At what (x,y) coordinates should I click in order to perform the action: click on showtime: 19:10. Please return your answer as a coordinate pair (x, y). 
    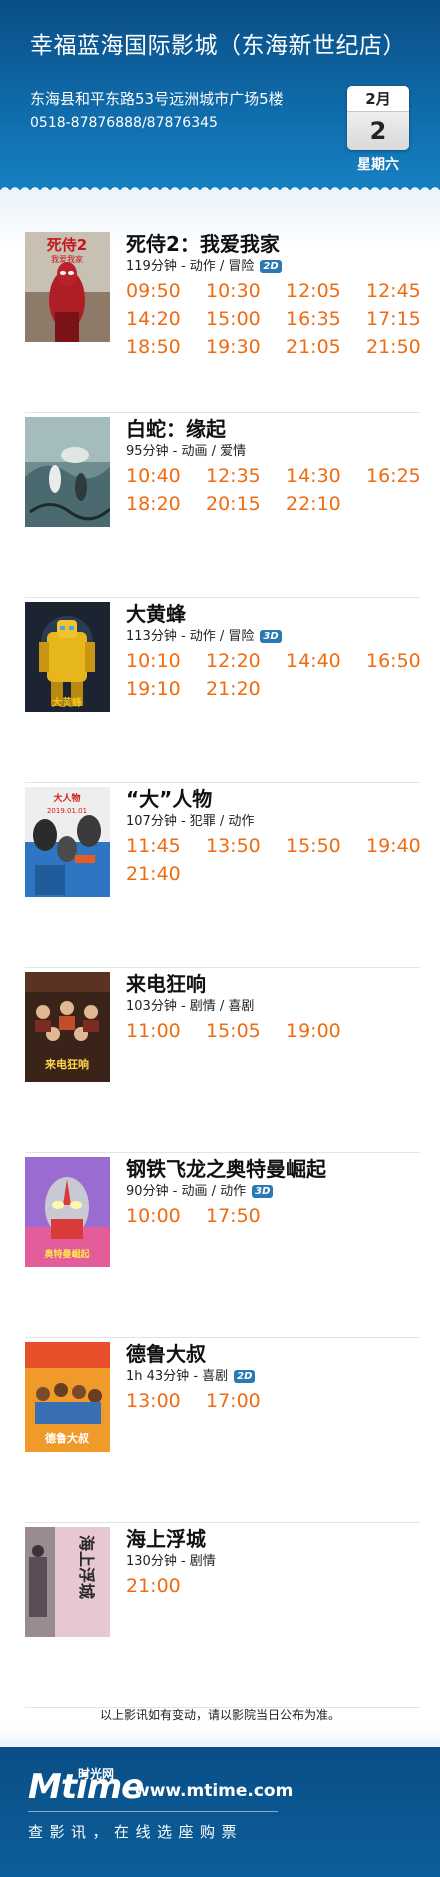
    Looking at the image, I should click on (166, 689).